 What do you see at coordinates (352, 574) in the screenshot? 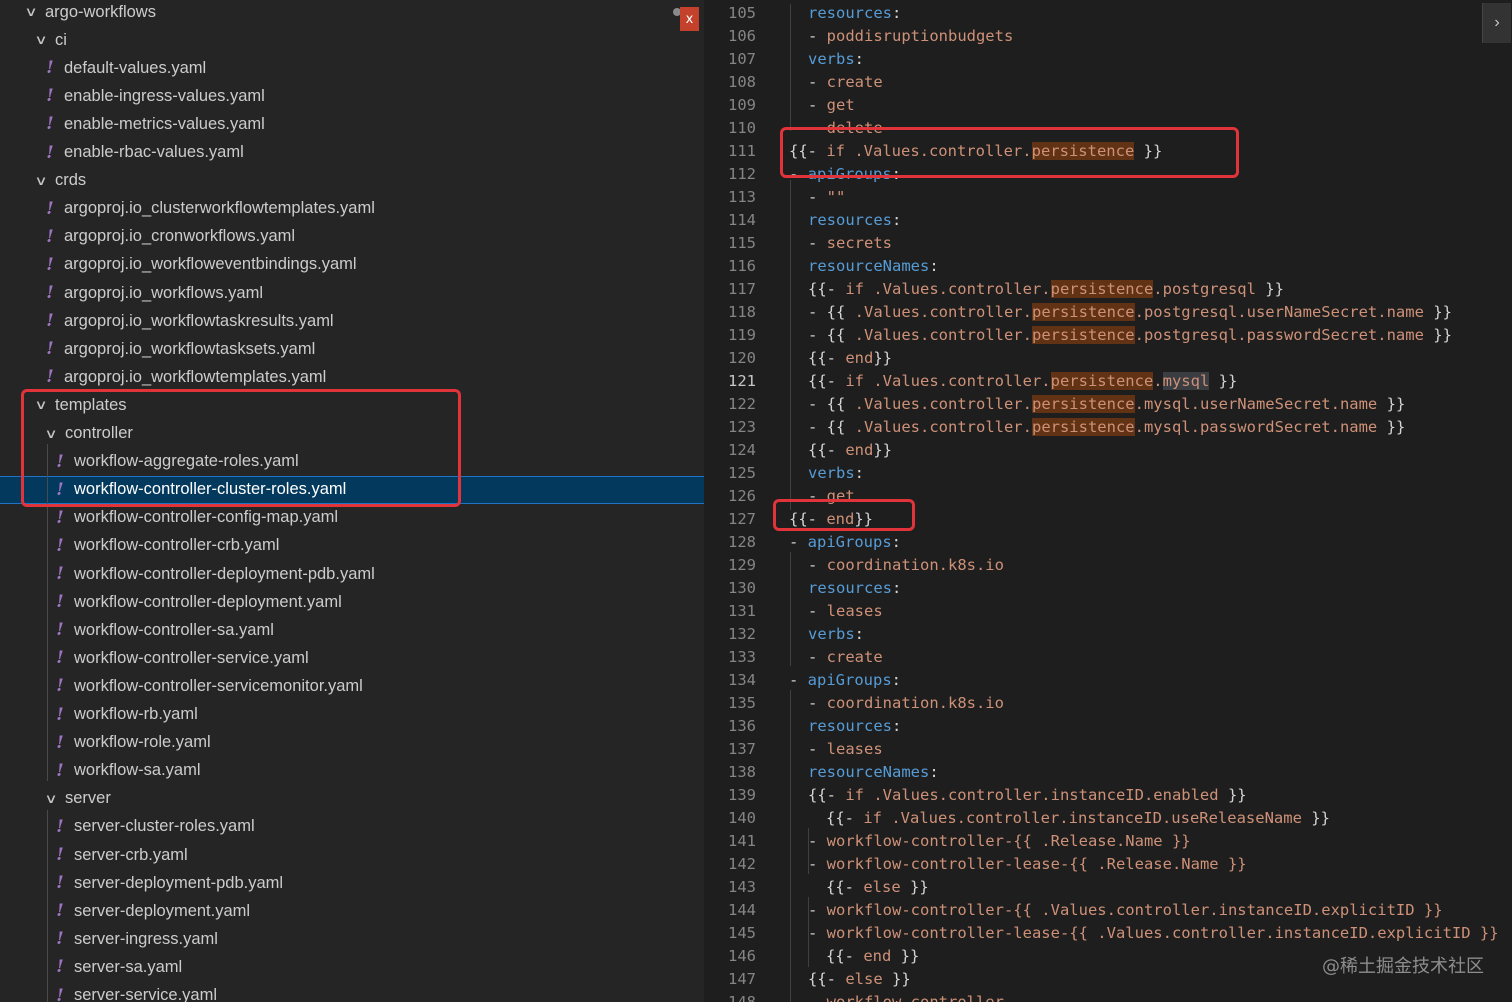
I see `file-workflow-controller-deployment-pdb-yaml: ! workflow-controller-deployment-pdb.yaml` at bounding box center [352, 574].